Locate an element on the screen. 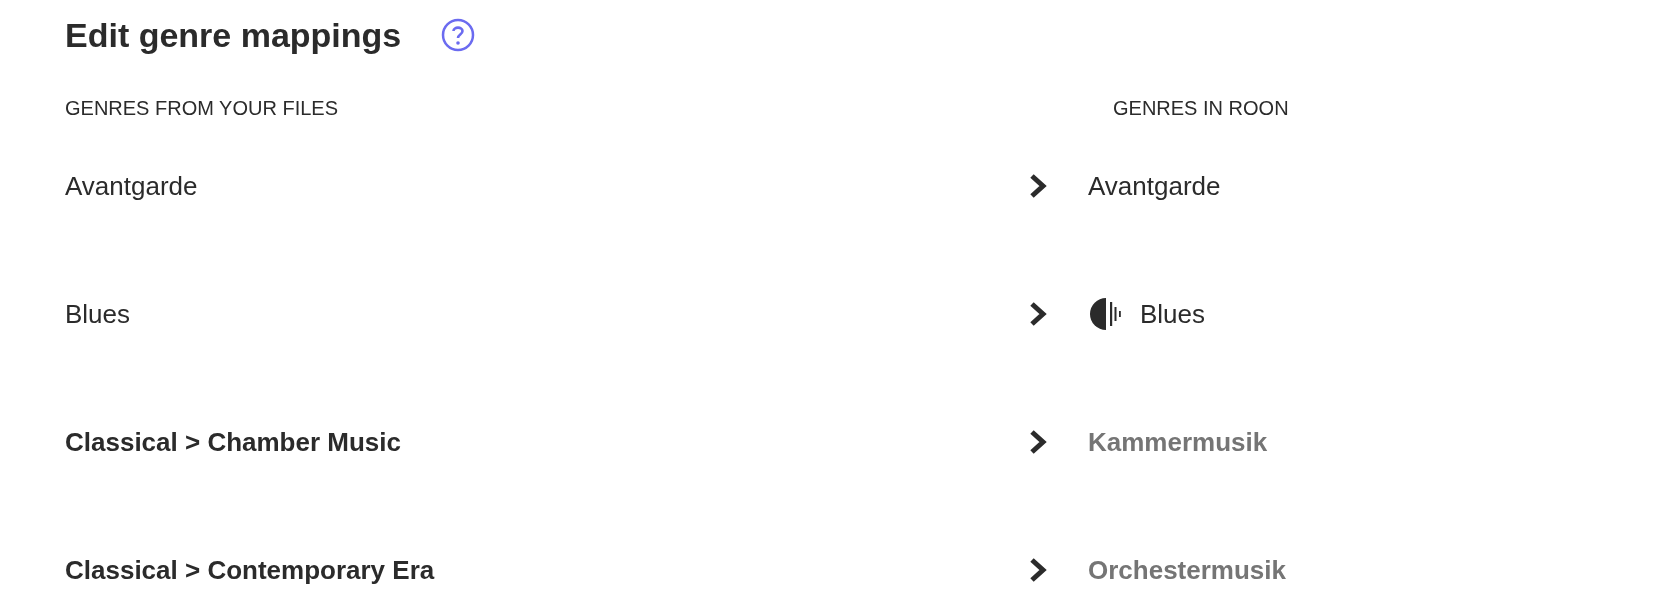  roon-genre: Avantgarde is located at coordinates (1154, 186).